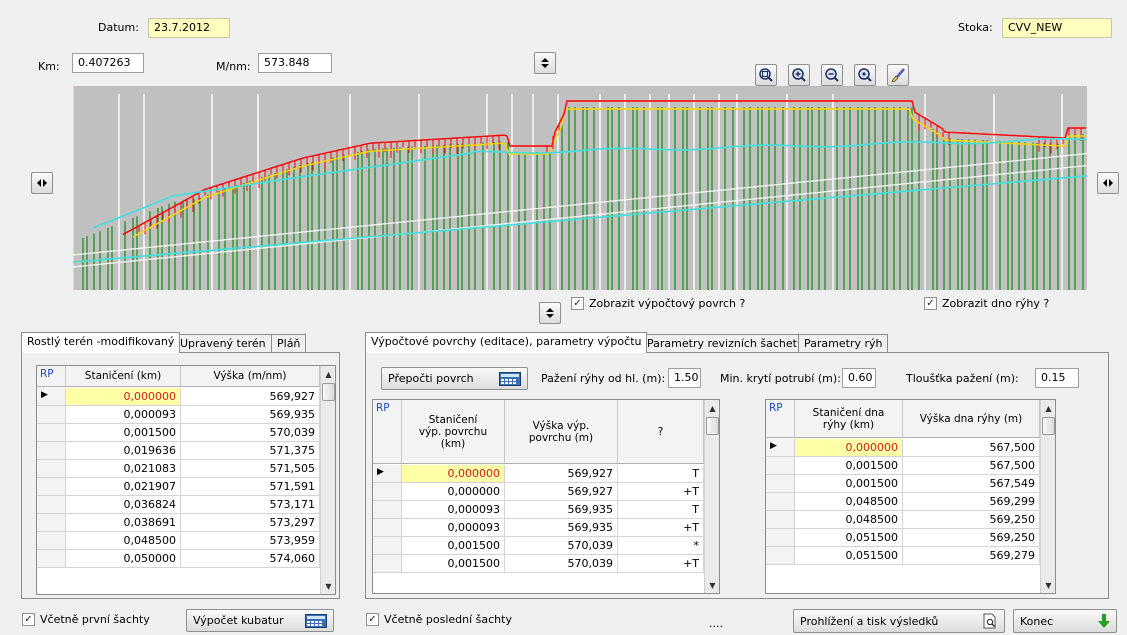 This screenshot has width=1127, height=635. What do you see at coordinates (108, 63) in the screenshot?
I see `km-field: 0.407263` at bounding box center [108, 63].